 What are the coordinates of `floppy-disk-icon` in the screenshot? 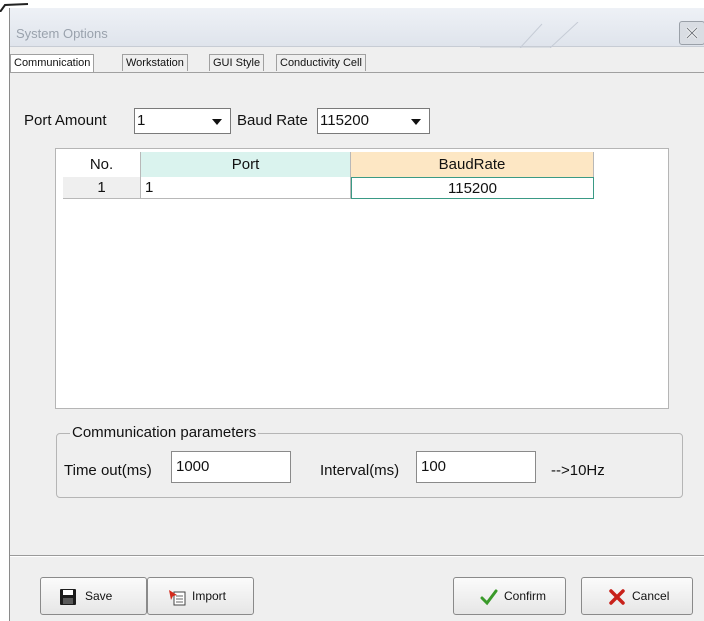 It's located at (68, 597).